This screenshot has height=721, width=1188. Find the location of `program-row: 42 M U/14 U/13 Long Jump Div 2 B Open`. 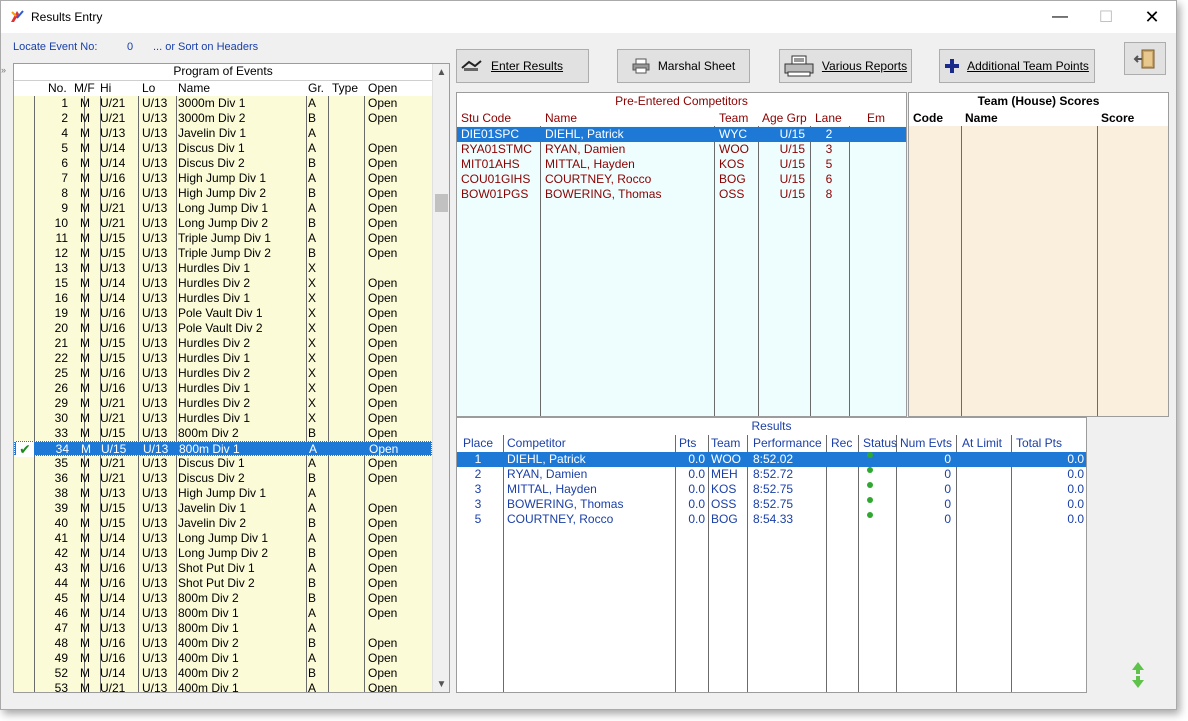

program-row: 42 M U/14 U/13 Long Jump Div 2 B Open is located at coordinates (223, 553).